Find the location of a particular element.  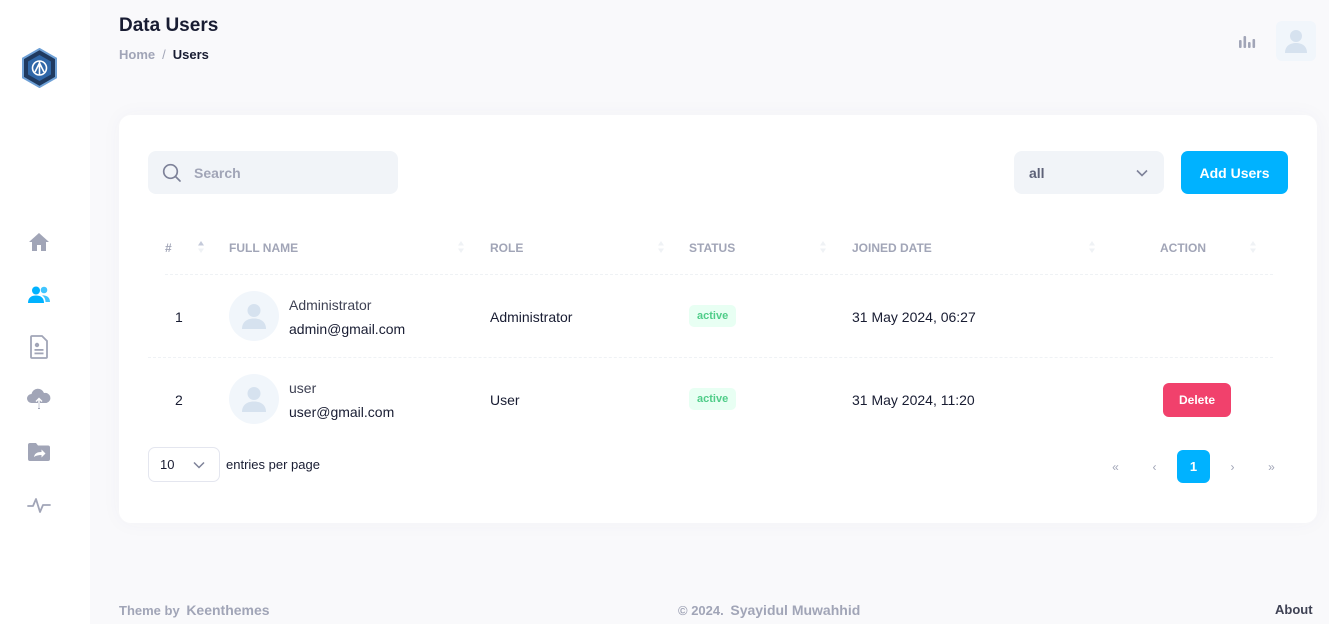

breadcrumb: Home / Users is located at coordinates (164, 54).